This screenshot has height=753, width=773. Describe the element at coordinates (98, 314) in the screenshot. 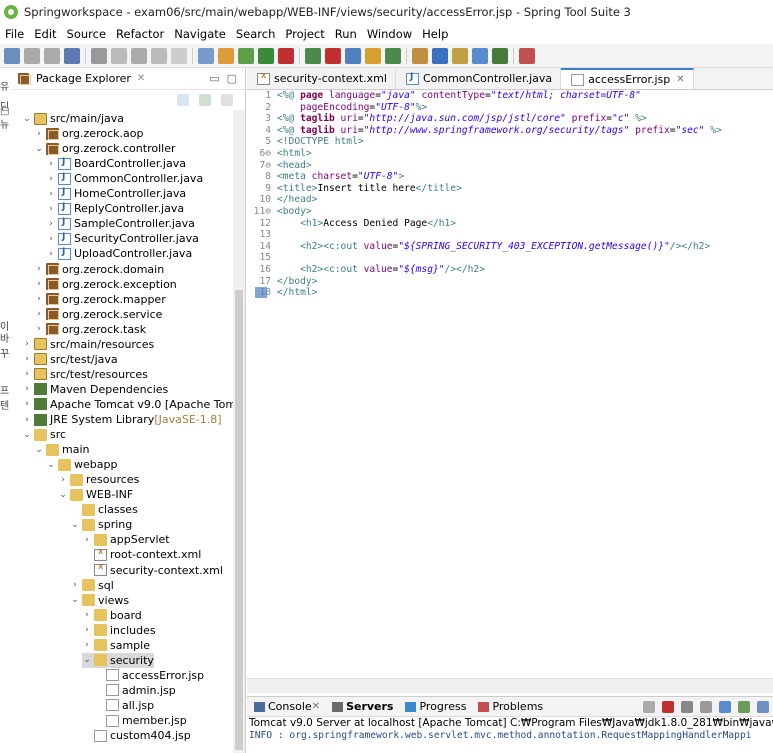

I see `tree-item: › org.zerock.service` at that location.